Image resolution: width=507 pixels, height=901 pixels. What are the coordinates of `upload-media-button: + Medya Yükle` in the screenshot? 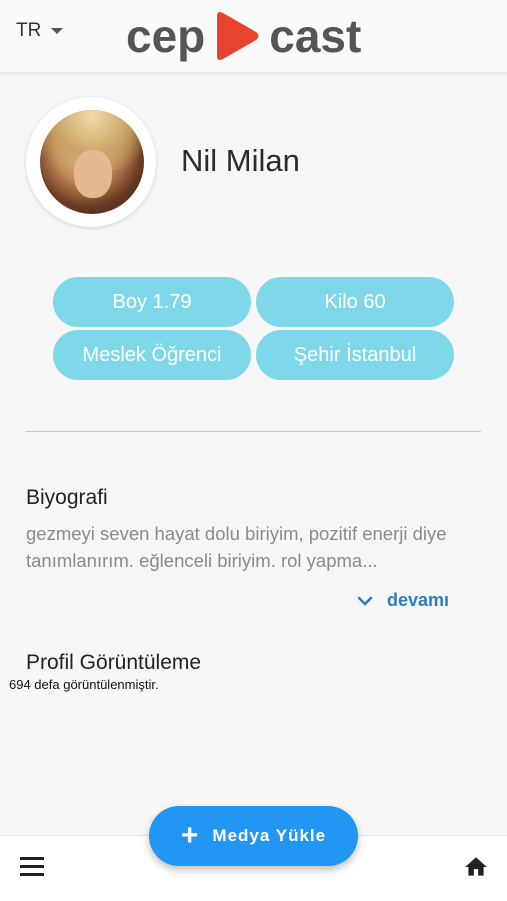 It's located at (253, 836).